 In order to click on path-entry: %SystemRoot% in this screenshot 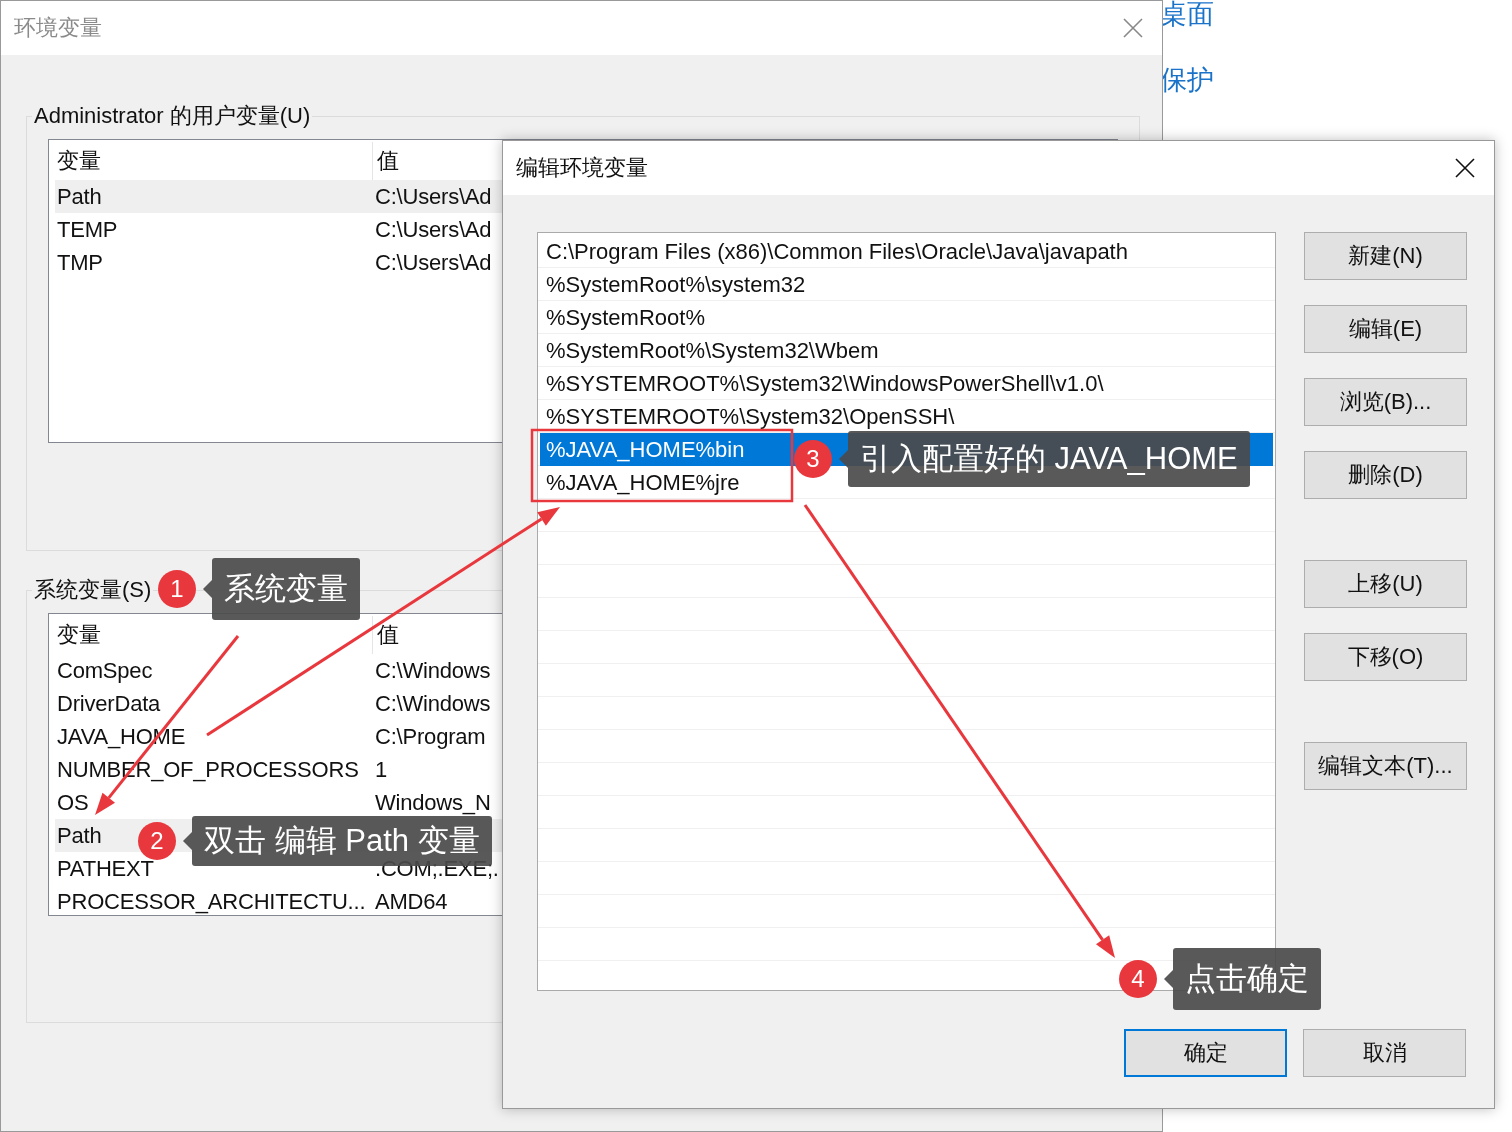, I will do `click(625, 317)`.